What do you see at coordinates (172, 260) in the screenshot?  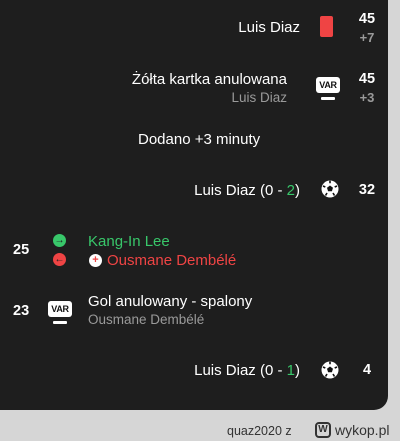 I see `player-out: Ousmane Dembélé` at bounding box center [172, 260].